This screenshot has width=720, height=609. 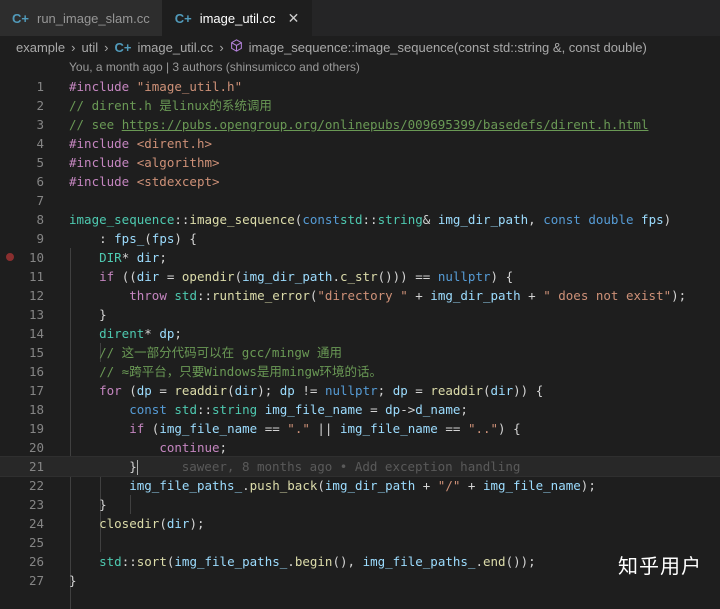 I want to click on code-line: 6 #include <stdexcept>, so click(x=360, y=181).